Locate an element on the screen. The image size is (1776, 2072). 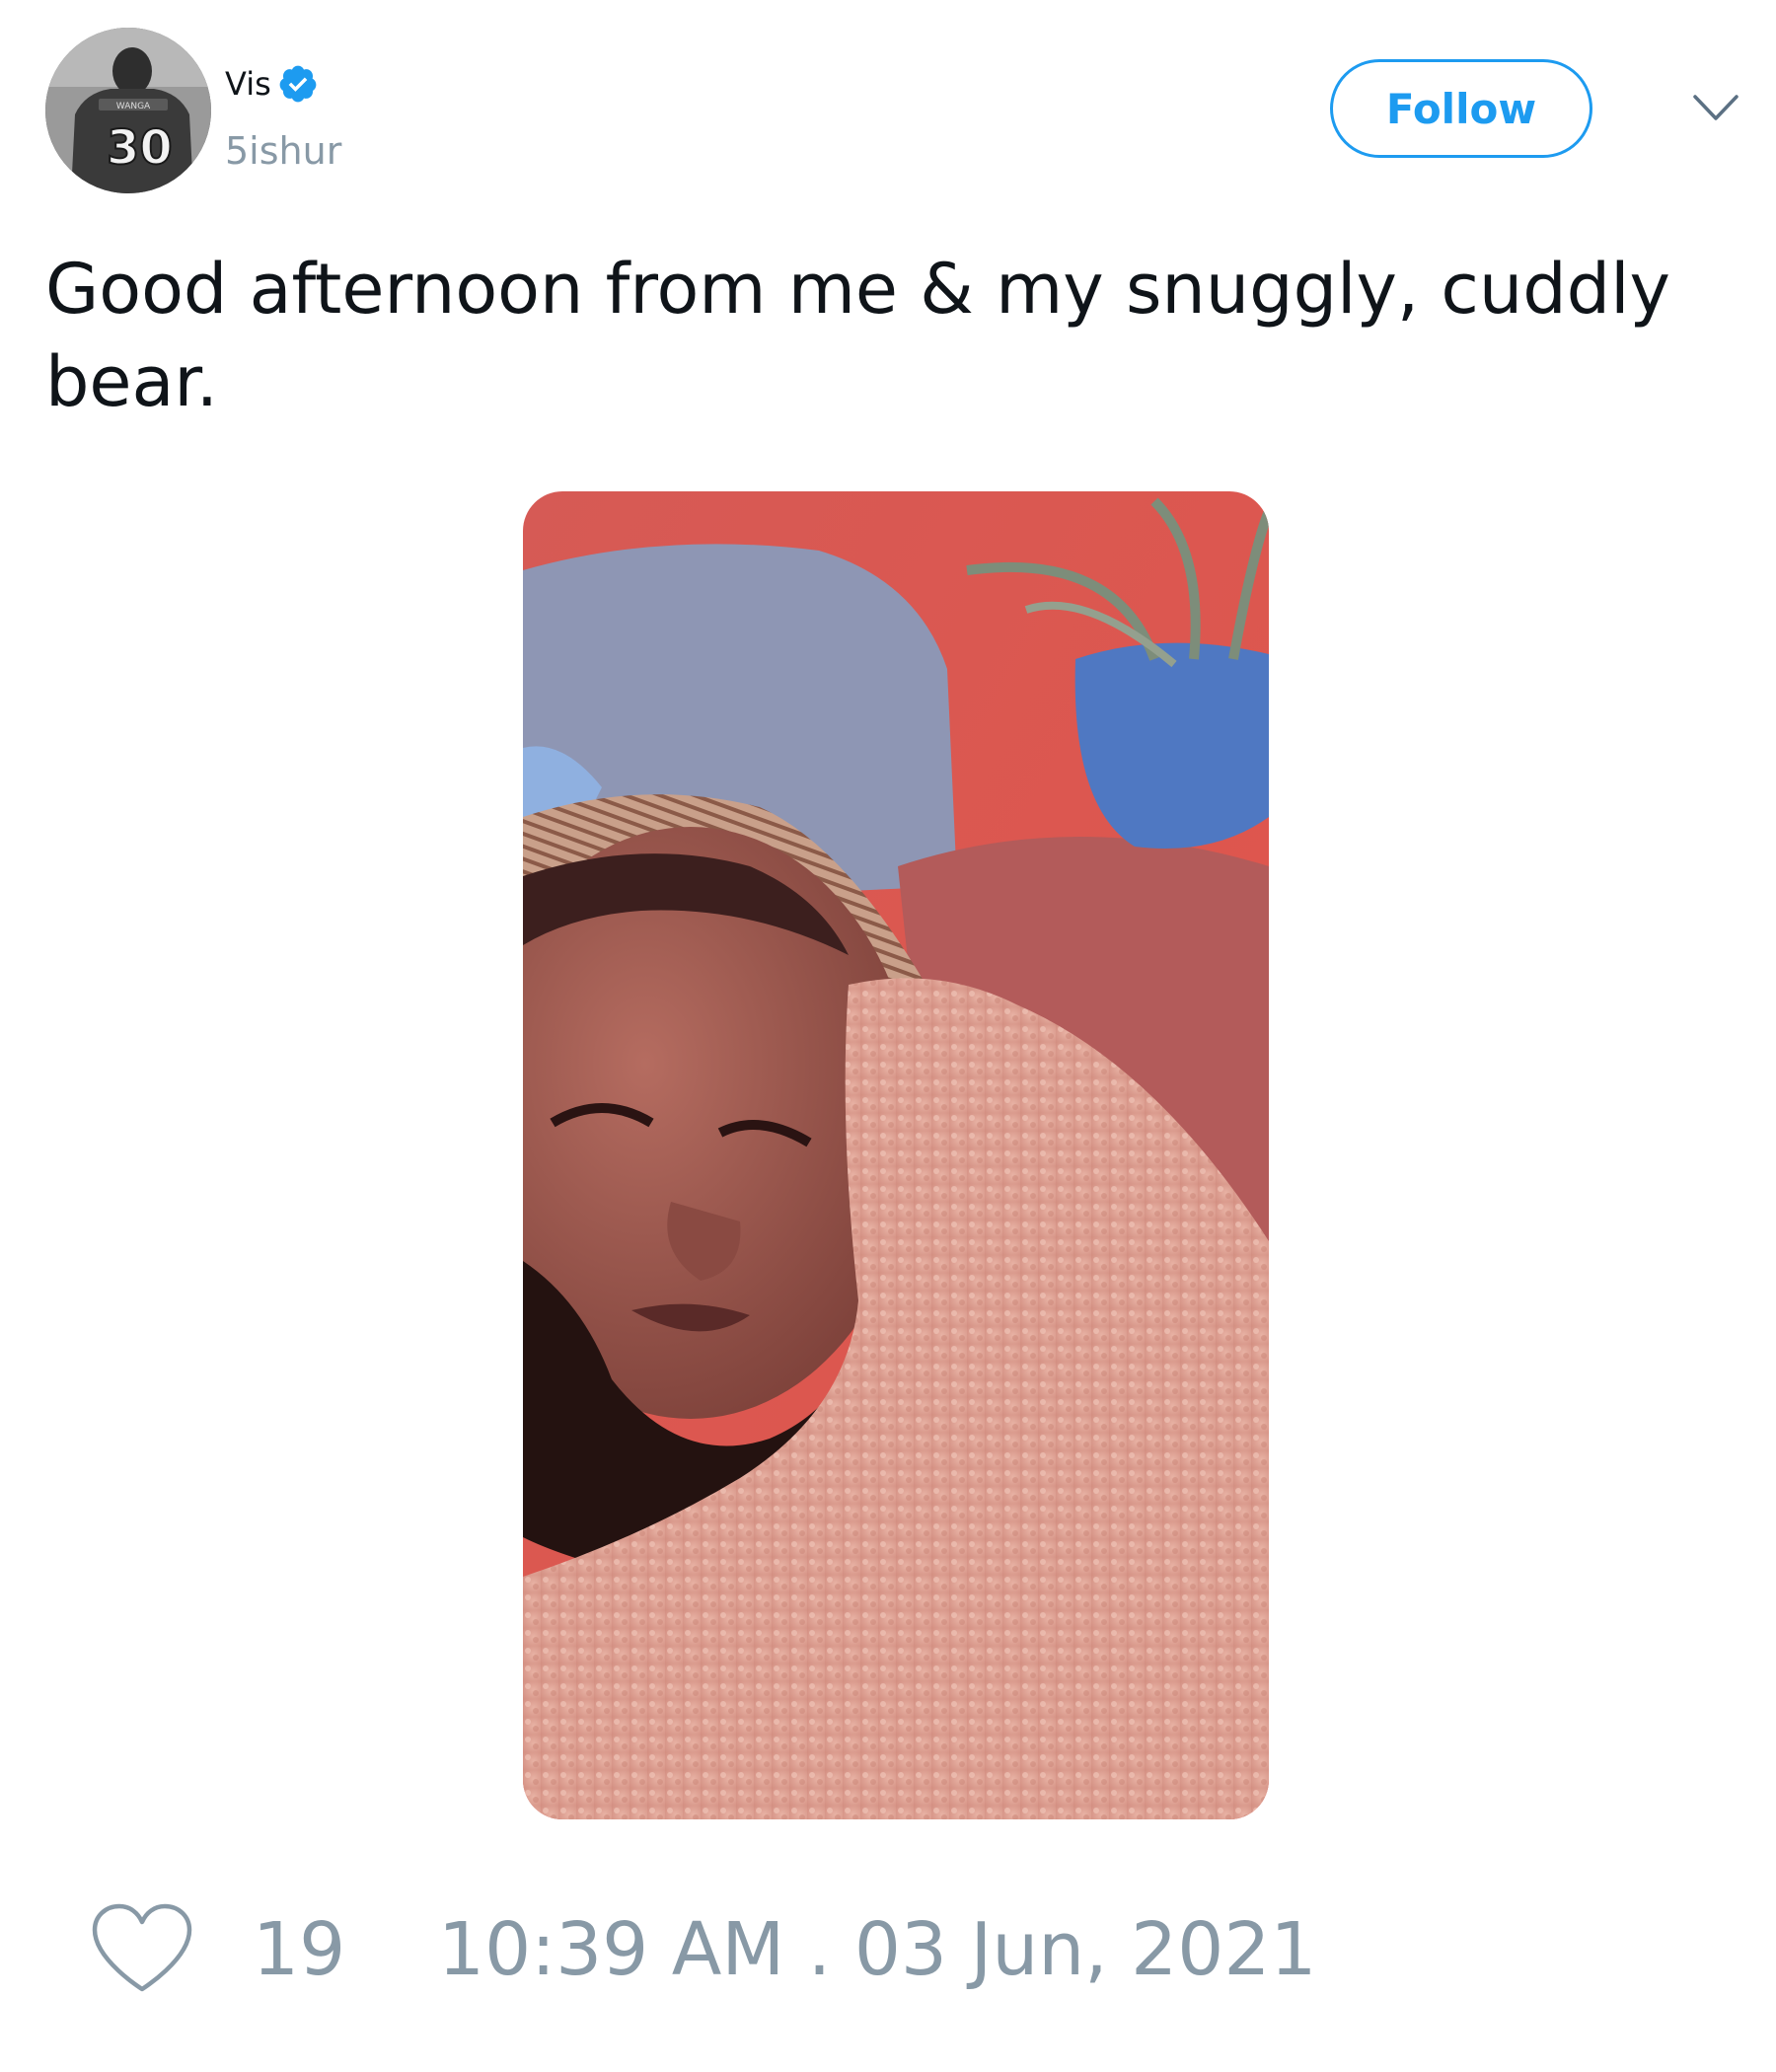
like-count: 19 is located at coordinates (300, 1950).